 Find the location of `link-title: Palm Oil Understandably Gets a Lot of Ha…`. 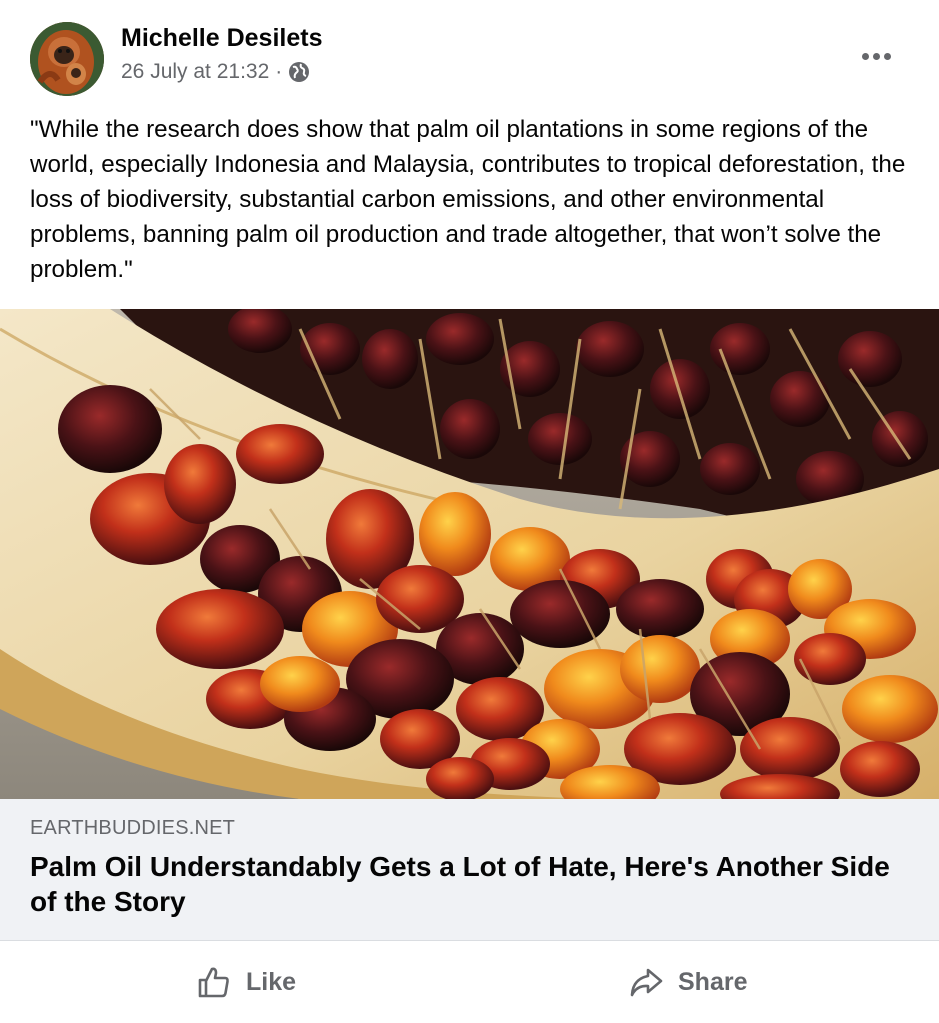

link-title: Palm Oil Understandably Gets a Lot of Ha… is located at coordinates (460, 884).